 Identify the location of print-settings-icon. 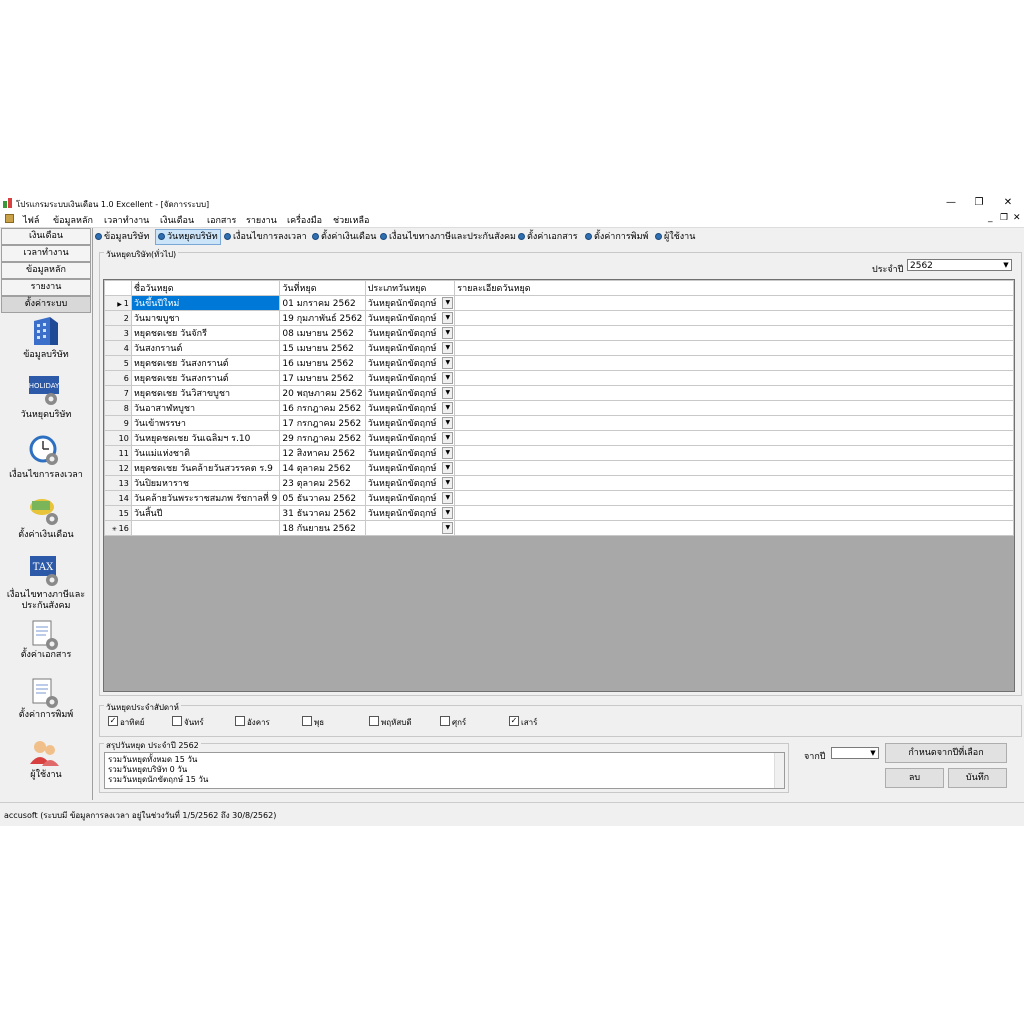
(45, 694).